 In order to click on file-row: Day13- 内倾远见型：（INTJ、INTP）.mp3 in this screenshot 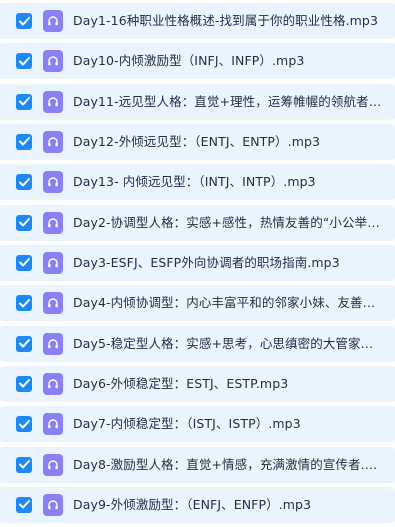, I will do `click(197, 182)`.